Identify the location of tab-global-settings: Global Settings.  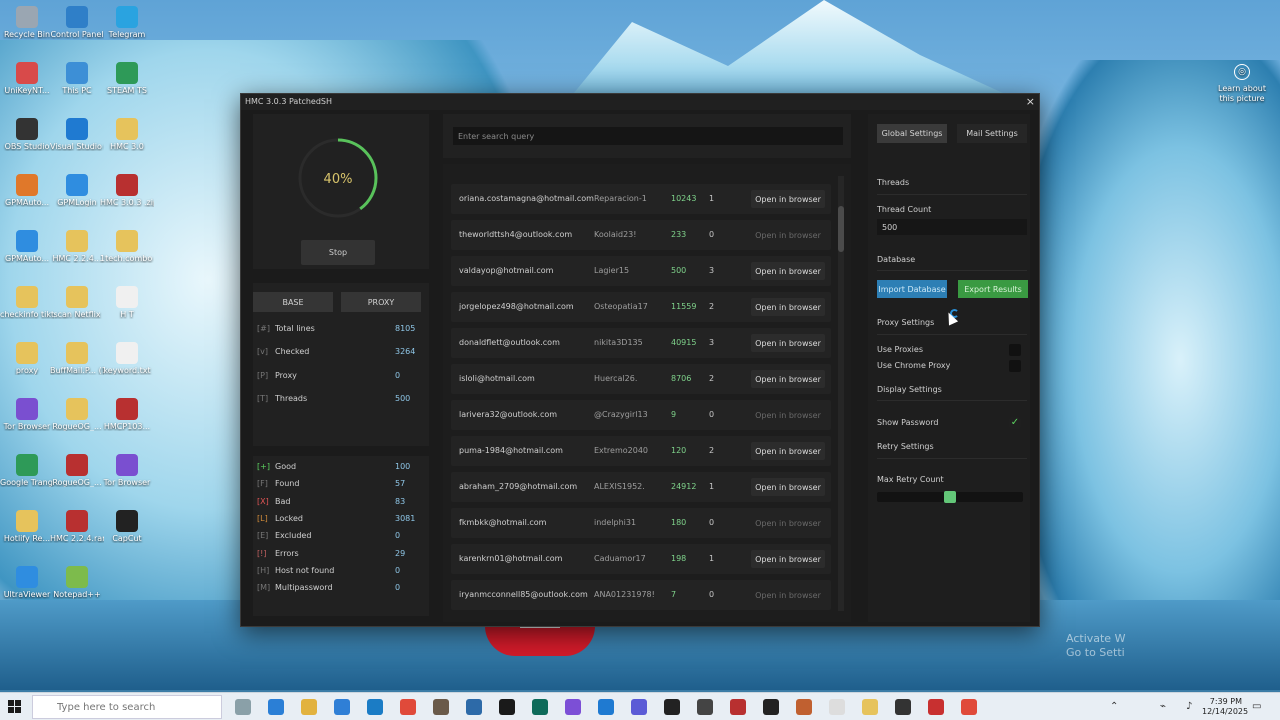
(912, 133).